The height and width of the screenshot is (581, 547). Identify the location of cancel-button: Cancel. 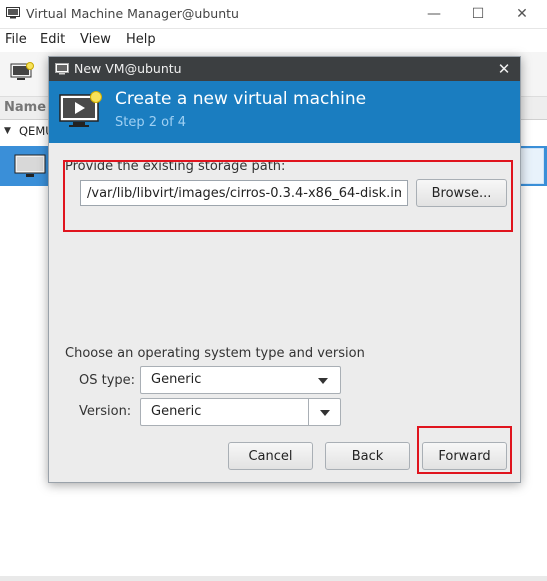
(270, 456).